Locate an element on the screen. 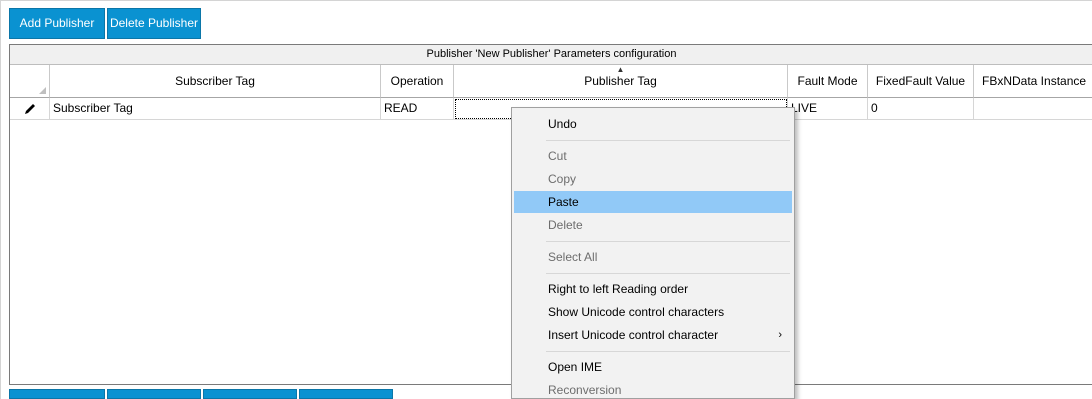 The width and height of the screenshot is (1092, 399). pencil-icon is located at coordinates (30, 109).